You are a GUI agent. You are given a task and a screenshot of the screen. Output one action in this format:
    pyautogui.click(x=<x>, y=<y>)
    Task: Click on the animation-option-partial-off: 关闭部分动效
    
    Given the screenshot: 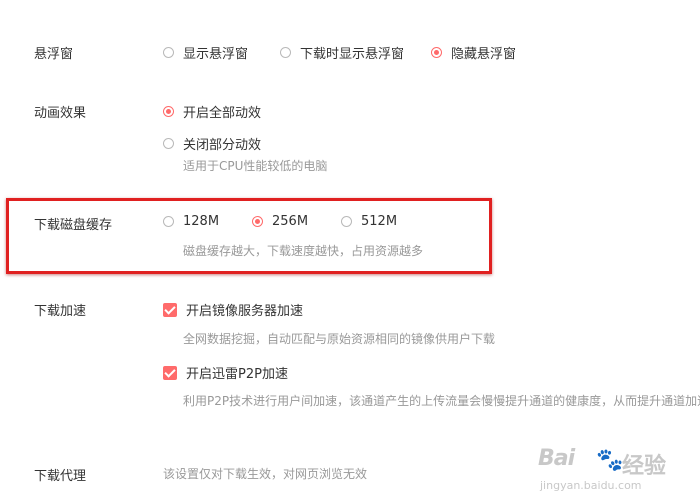 What is the action you would take?
    pyautogui.click(x=212, y=143)
    